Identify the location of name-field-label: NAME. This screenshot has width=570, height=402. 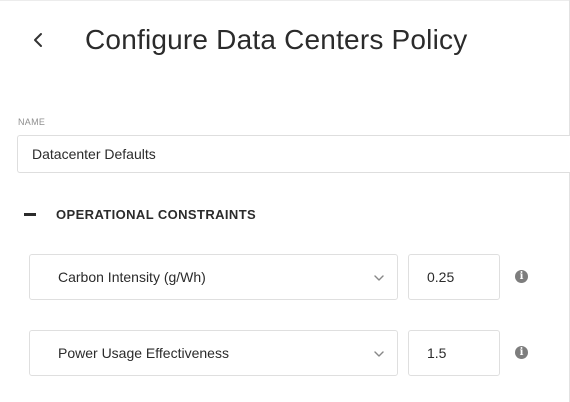
(32, 122).